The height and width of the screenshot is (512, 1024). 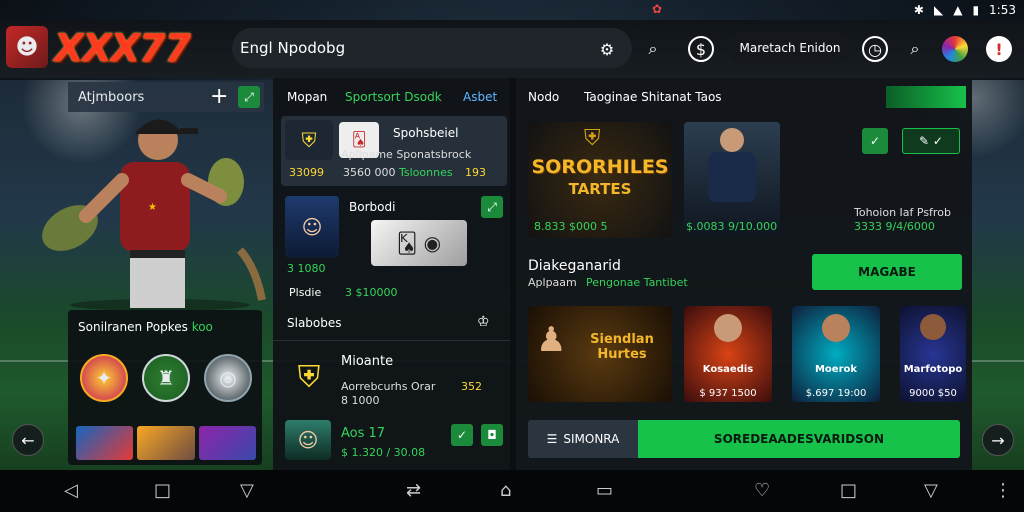 What do you see at coordinates (894, 226) in the screenshot?
I see `side-values: 3333 9/4/6000` at bounding box center [894, 226].